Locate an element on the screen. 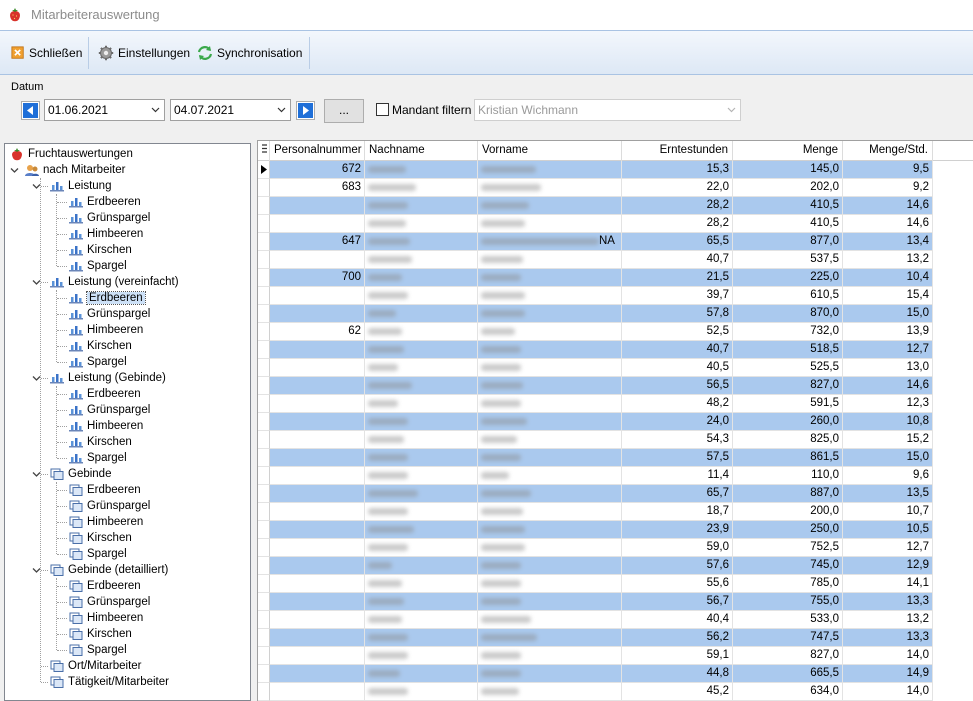  cell-menge: 752,5 is located at coordinates (788, 548).